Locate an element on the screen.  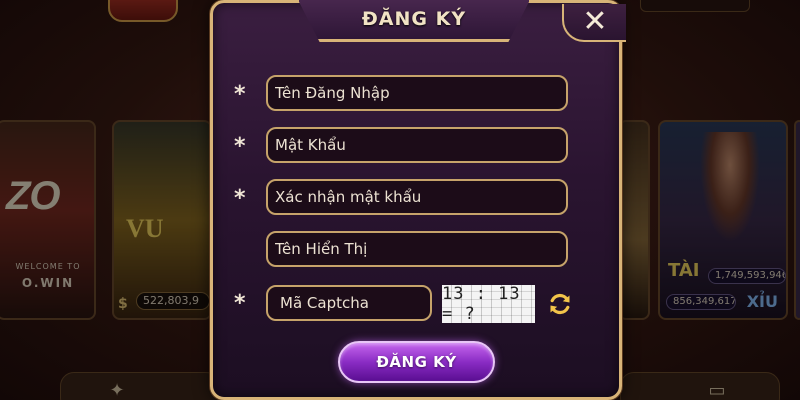
register-button: ĐĂNG KÝ is located at coordinates (416, 362).